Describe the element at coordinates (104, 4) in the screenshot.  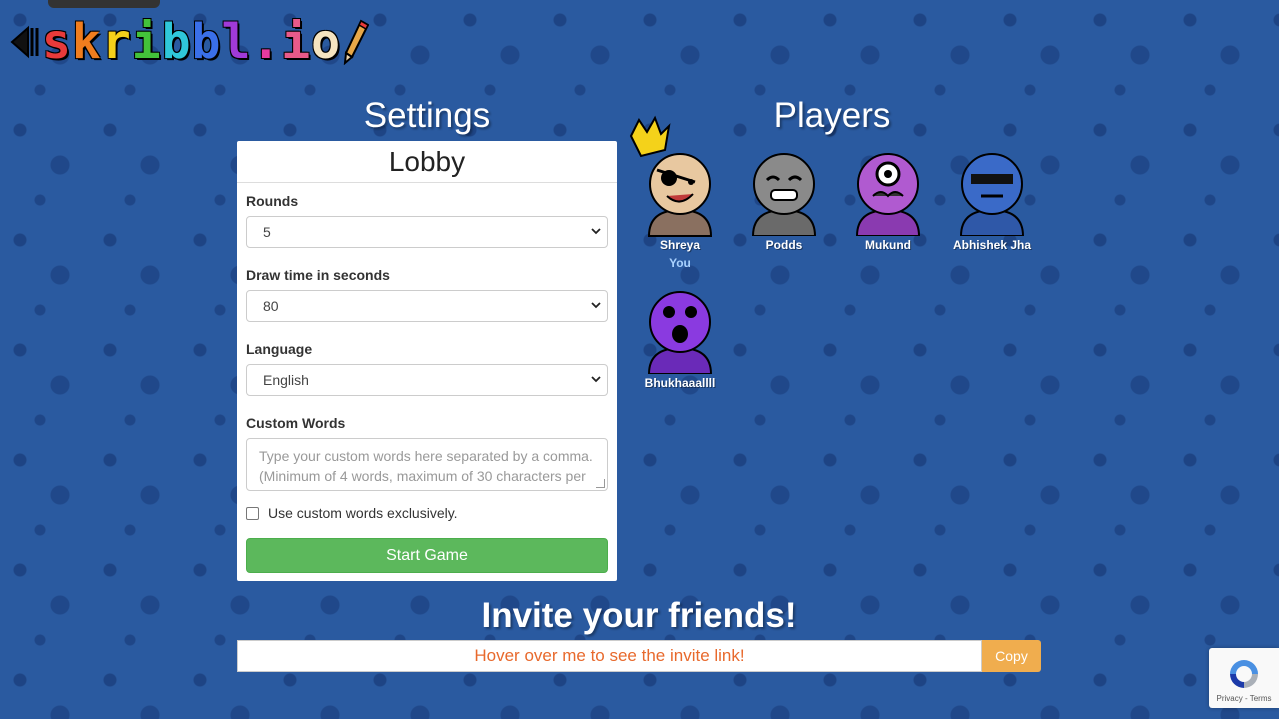
I see `window-notch` at that location.